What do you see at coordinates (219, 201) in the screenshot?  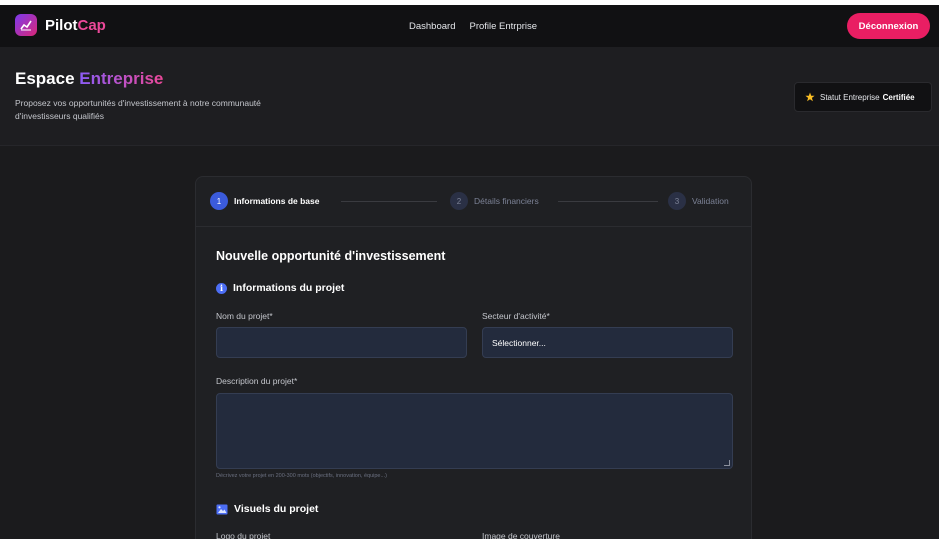 I see `step-number: 1` at bounding box center [219, 201].